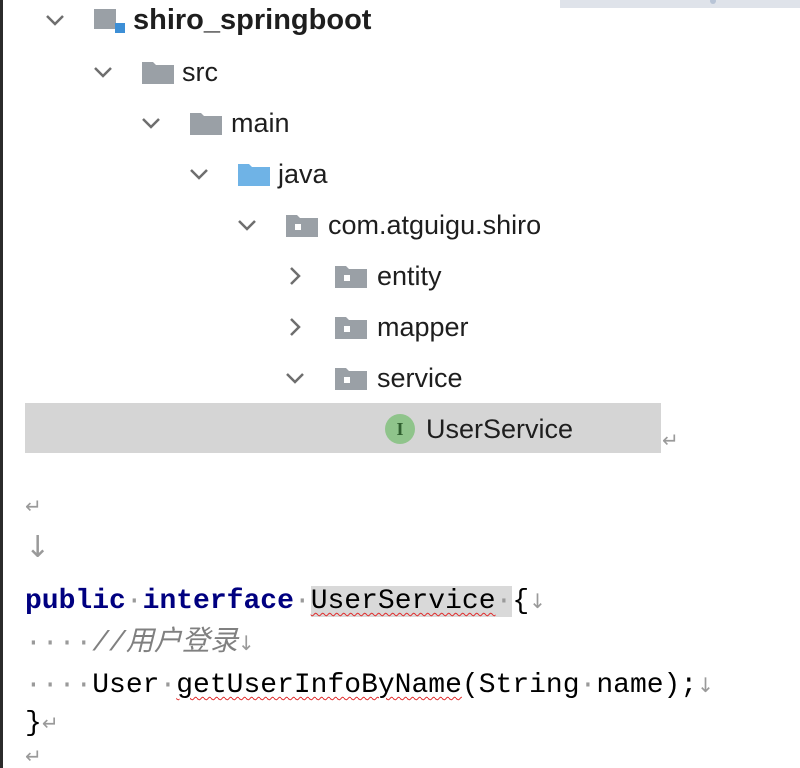  I want to click on open-brace: {, so click(521, 601).